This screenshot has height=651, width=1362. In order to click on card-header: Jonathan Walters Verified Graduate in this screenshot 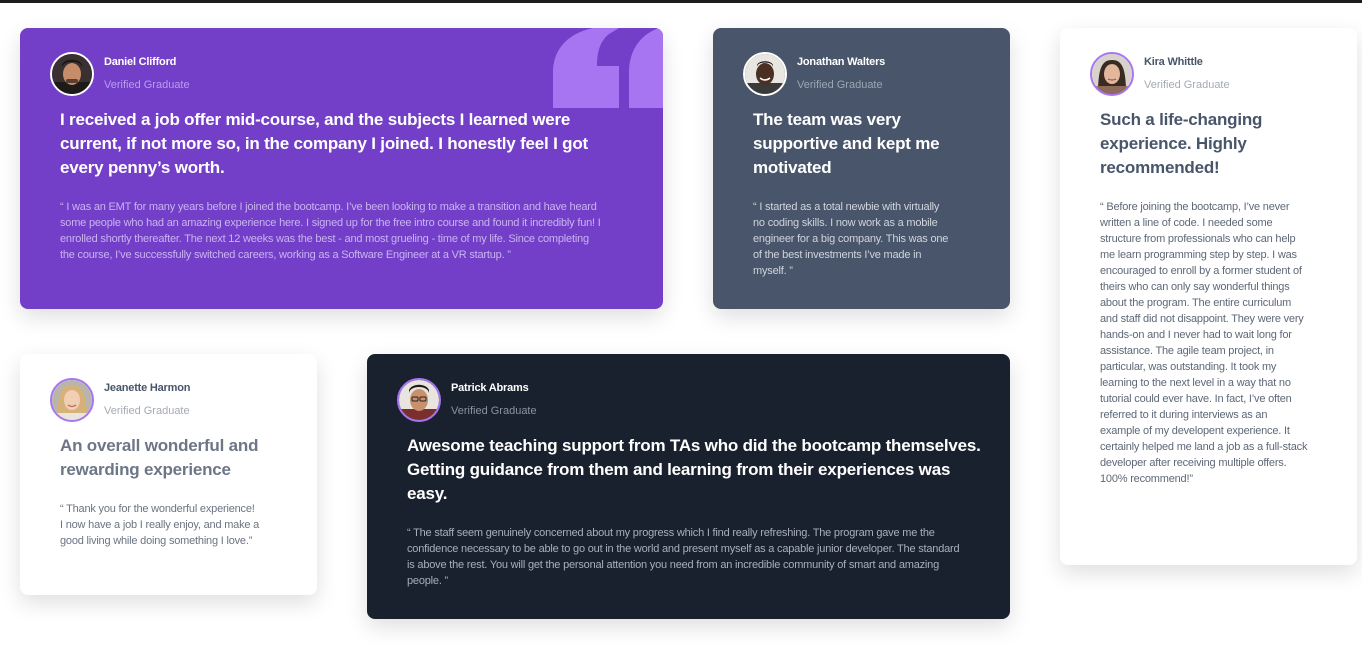, I will do `click(814, 74)`.